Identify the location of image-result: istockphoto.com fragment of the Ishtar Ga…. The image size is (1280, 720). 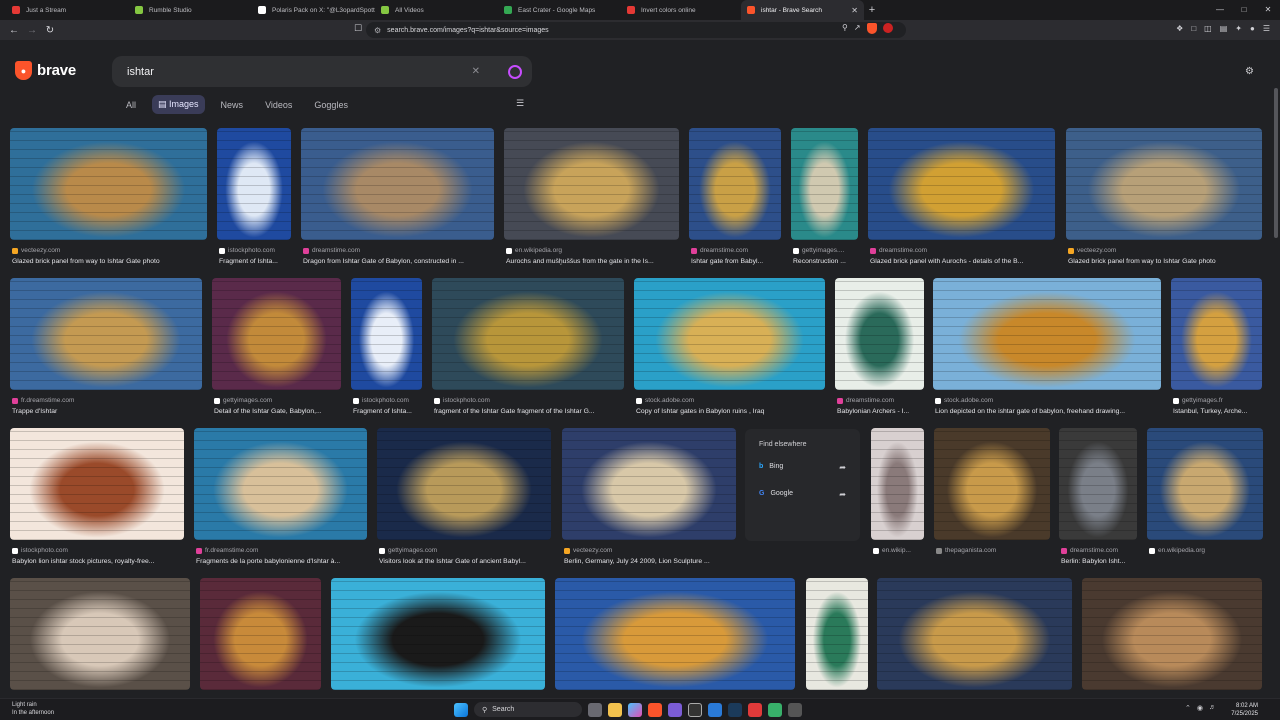
(528, 354).